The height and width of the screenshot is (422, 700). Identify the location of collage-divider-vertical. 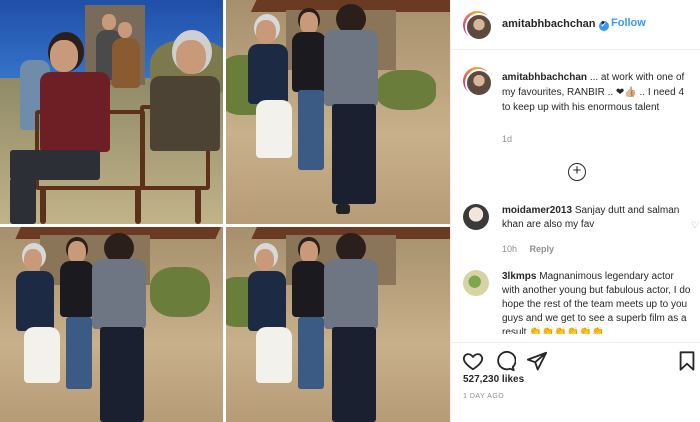
(224, 211).